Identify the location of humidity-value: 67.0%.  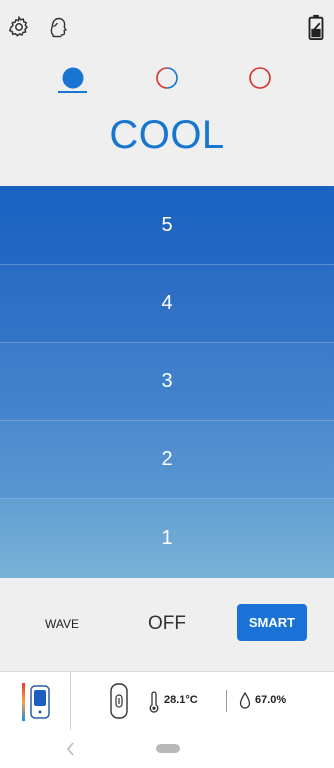
(271, 700).